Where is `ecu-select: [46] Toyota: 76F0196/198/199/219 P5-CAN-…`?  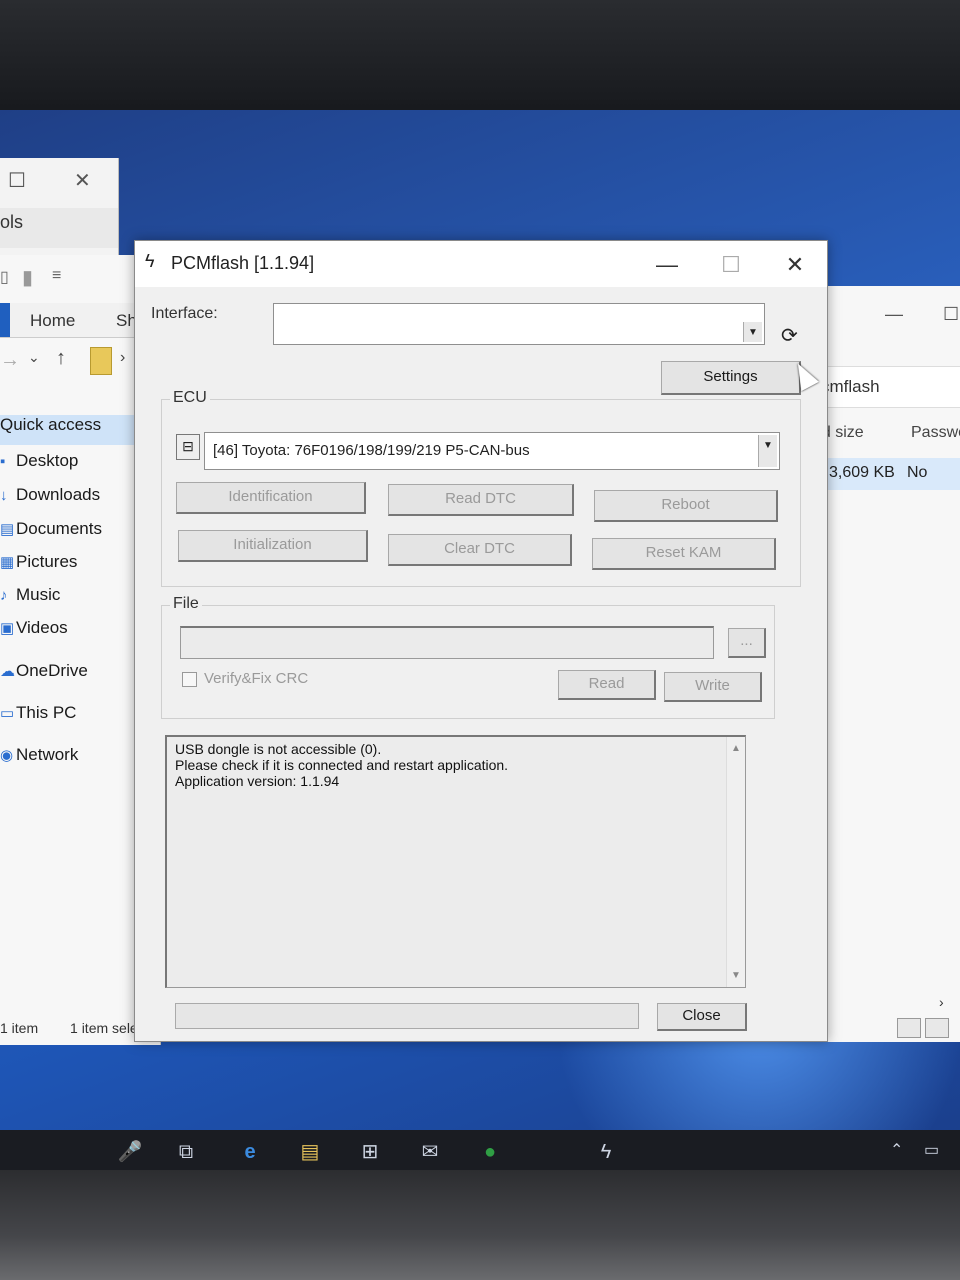
ecu-select: [46] Toyota: 76F0196/198/199/219 P5-CAN-… is located at coordinates (492, 451).